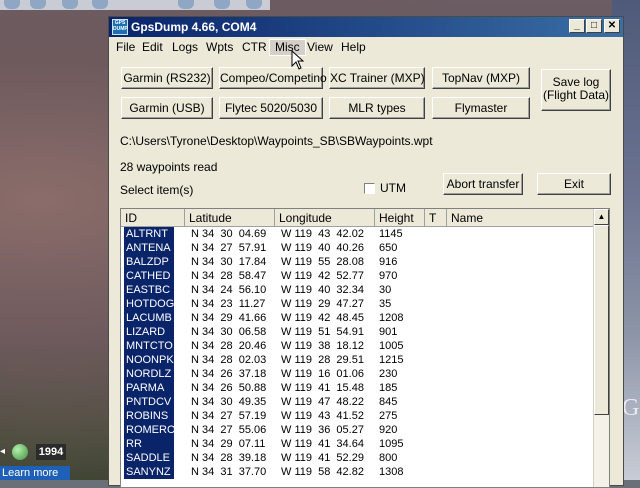 The width and height of the screenshot is (640, 488). What do you see at coordinates (229, 374) in the screenshot?
I see `waypoint-latitude: N 34 26 37.18` at bounding box center [229, 374].